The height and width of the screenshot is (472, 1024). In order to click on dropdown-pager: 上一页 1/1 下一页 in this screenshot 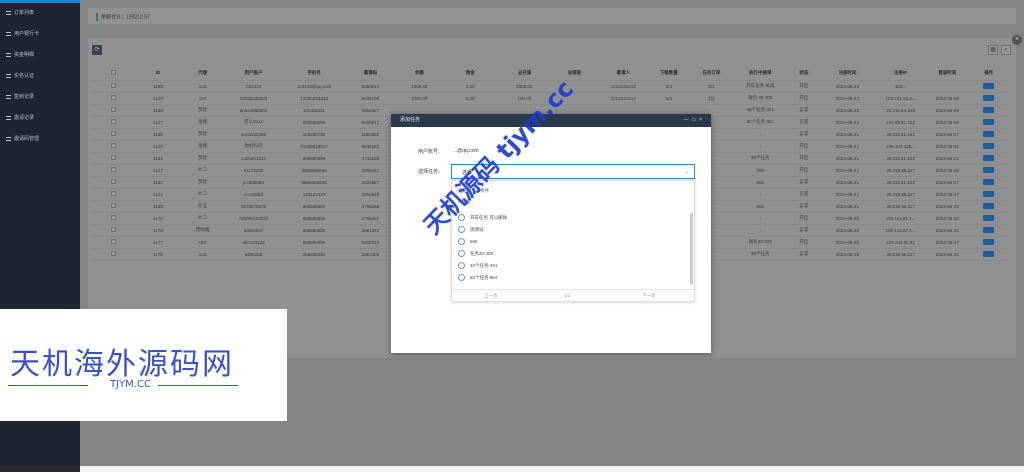, I will do `click(573, 295)`.